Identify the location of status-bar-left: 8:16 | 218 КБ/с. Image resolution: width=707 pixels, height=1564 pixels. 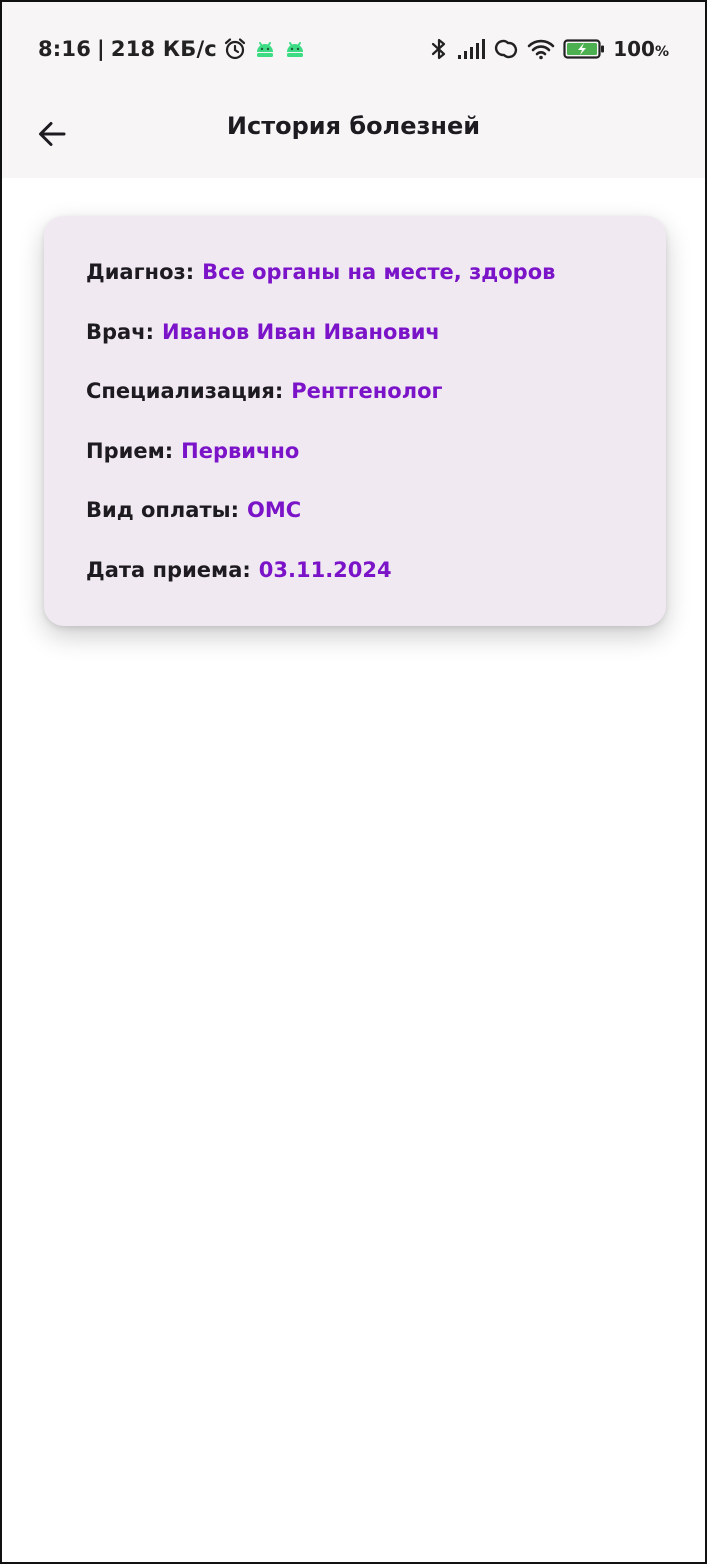
(172, 49).